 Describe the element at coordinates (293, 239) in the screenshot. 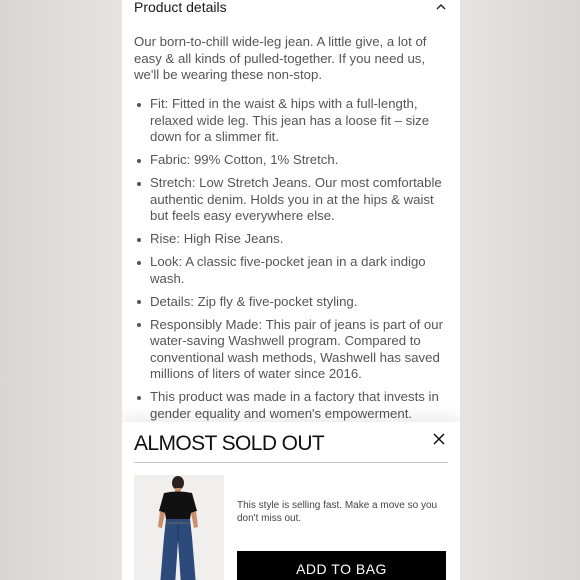

I see `detail-rise: Rise: High Rise Jeans.` at that location.